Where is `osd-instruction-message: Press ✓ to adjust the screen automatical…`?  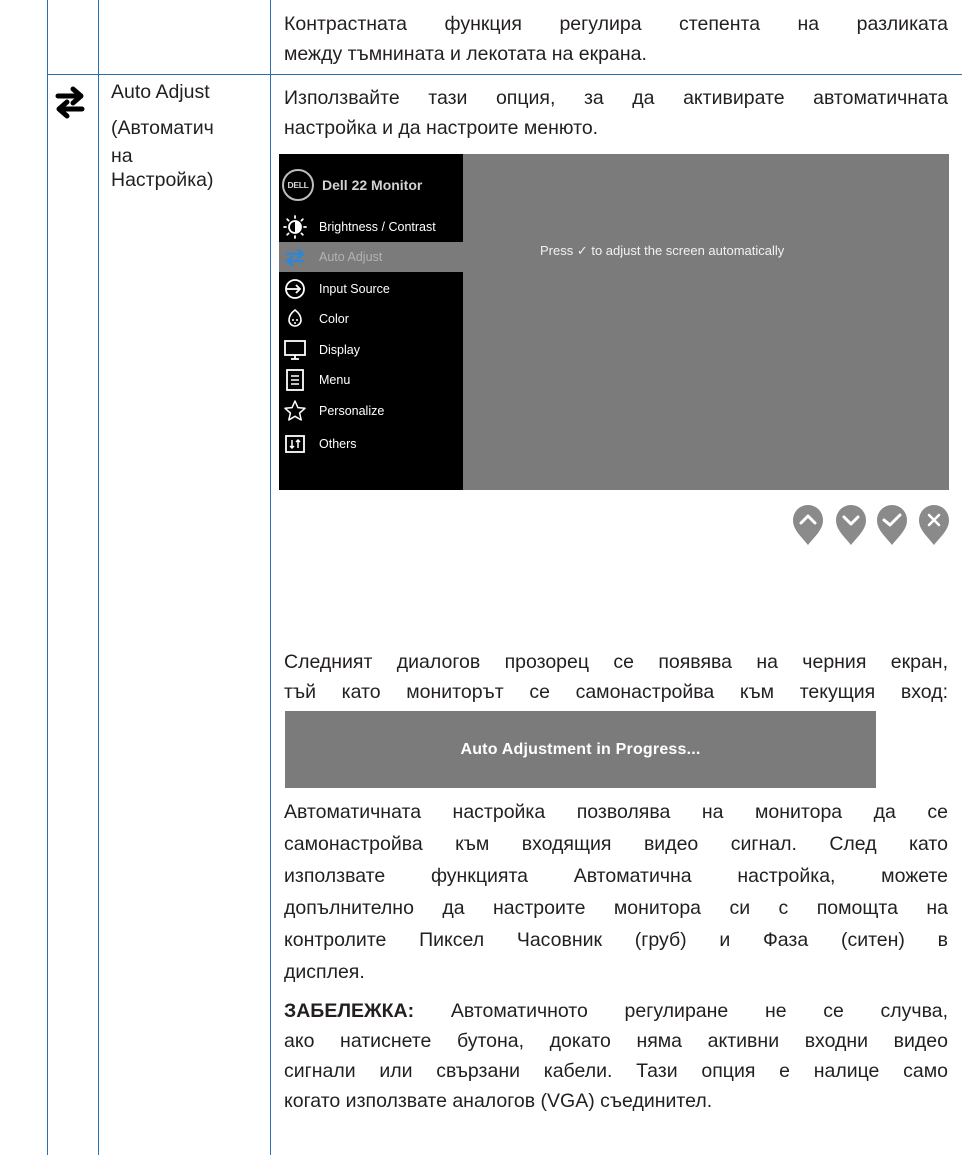
osd-instruction-message: Press ✓ to adjust the screen automatical… is located at coordinates (662, 250).